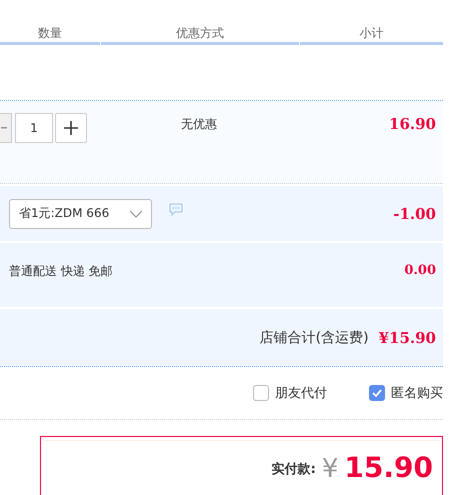  I want to click on message-icon, so click(176, 209).